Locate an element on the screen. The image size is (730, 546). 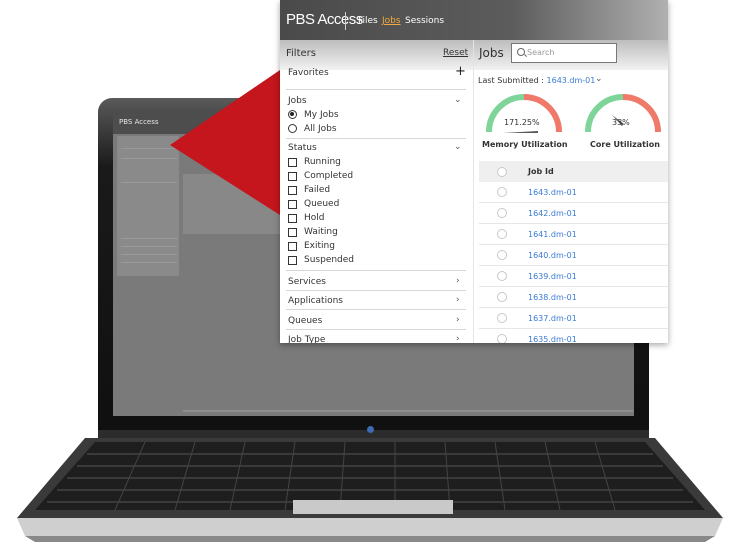
table-row: 1641.dm-01 is located at coordinates (573, 234).